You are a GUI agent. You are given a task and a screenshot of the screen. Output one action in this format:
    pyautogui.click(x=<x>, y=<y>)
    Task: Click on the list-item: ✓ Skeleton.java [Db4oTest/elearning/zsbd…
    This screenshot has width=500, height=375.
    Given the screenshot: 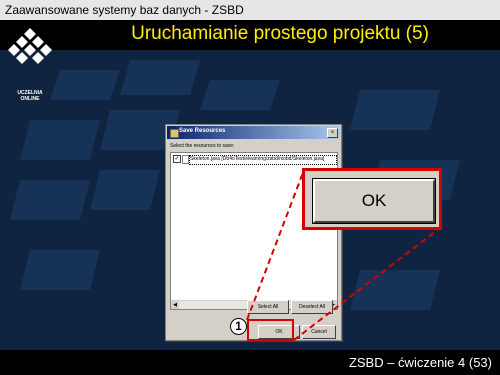 What is the action you would take?
    pyautogui.click(x=255, y=160)
    